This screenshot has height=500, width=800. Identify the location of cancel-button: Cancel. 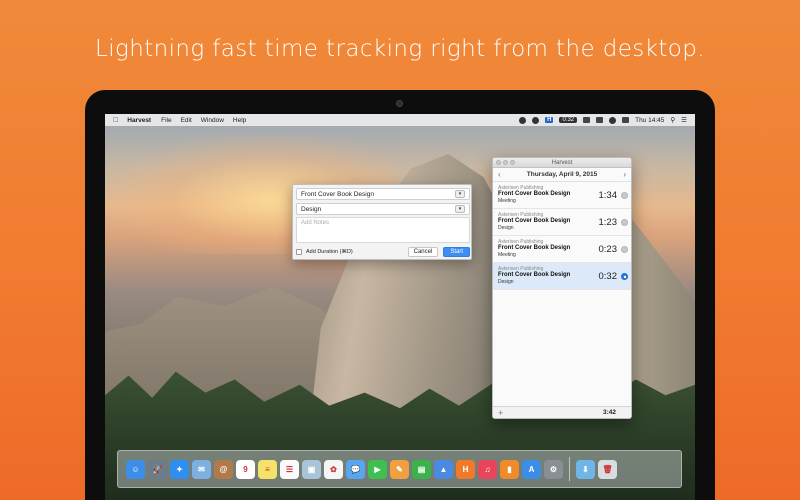
(423, 252).